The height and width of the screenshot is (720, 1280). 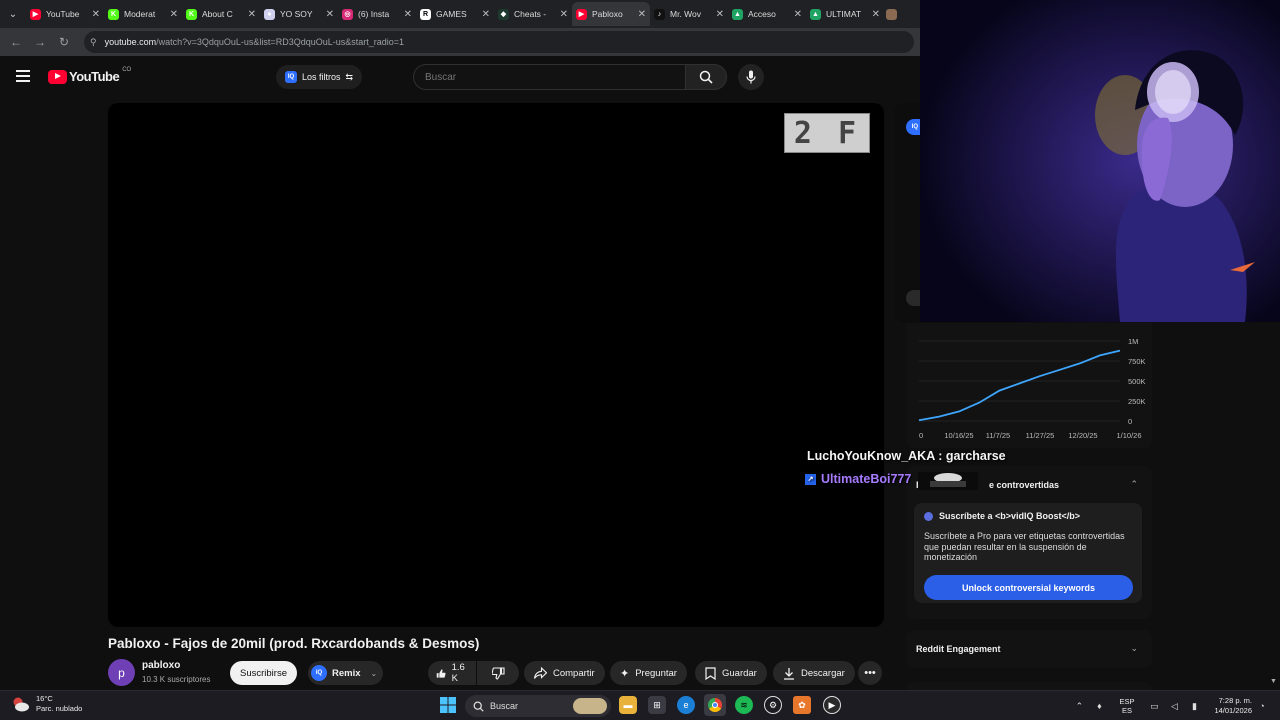 I want to click on browser-tab: ◎ (6) Insta ✕, so click(x=377, y=14).